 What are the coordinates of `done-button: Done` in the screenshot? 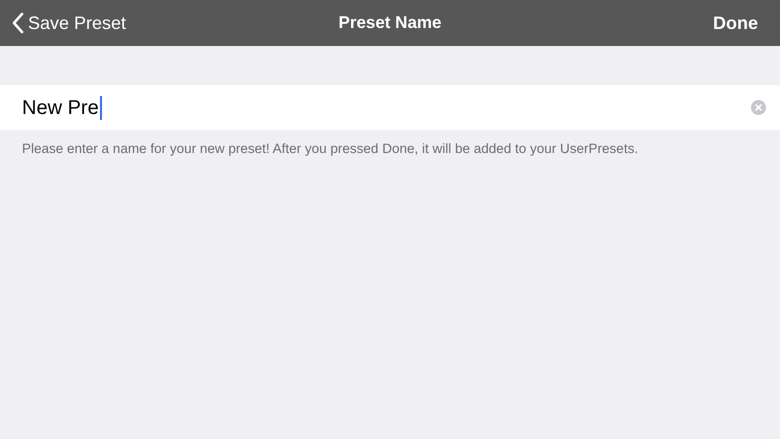 It's located at (735, 23).